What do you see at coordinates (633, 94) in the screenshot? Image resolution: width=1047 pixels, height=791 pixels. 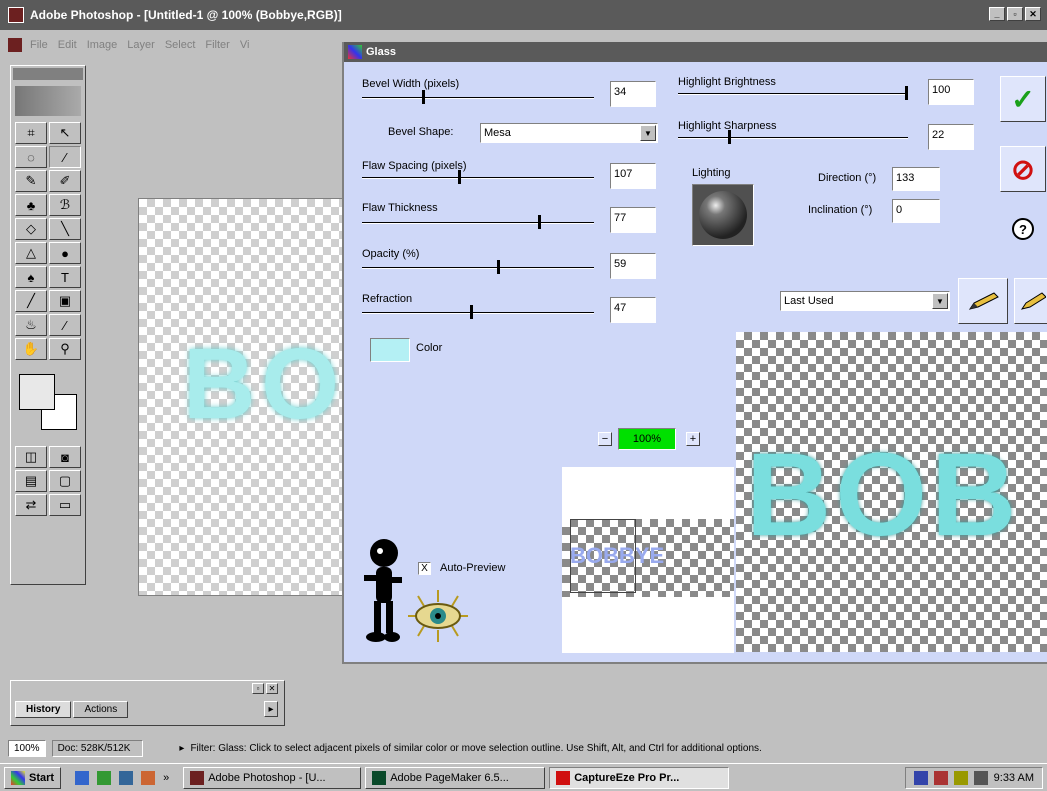 I see `bevel-width-input: 34` at bounding box center [633, 94].